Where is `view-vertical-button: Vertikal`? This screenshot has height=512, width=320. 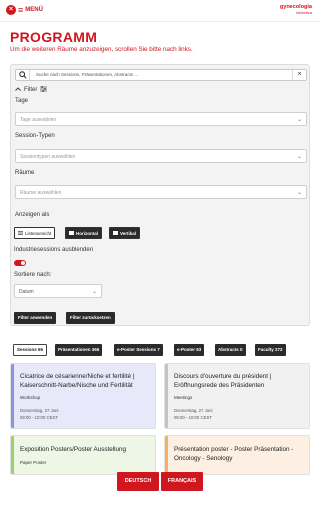 view-vertical-button: Vertikal is located at coordinates (125, 233).